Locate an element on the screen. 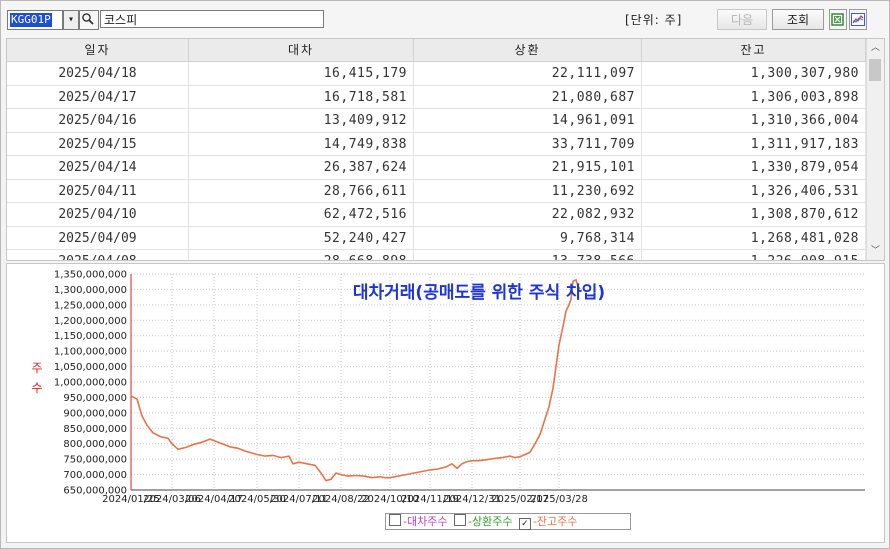 The width and height of the screenshot is (890, 549). cell-date: 2025/04/18 is located at coordinates (98, 73).